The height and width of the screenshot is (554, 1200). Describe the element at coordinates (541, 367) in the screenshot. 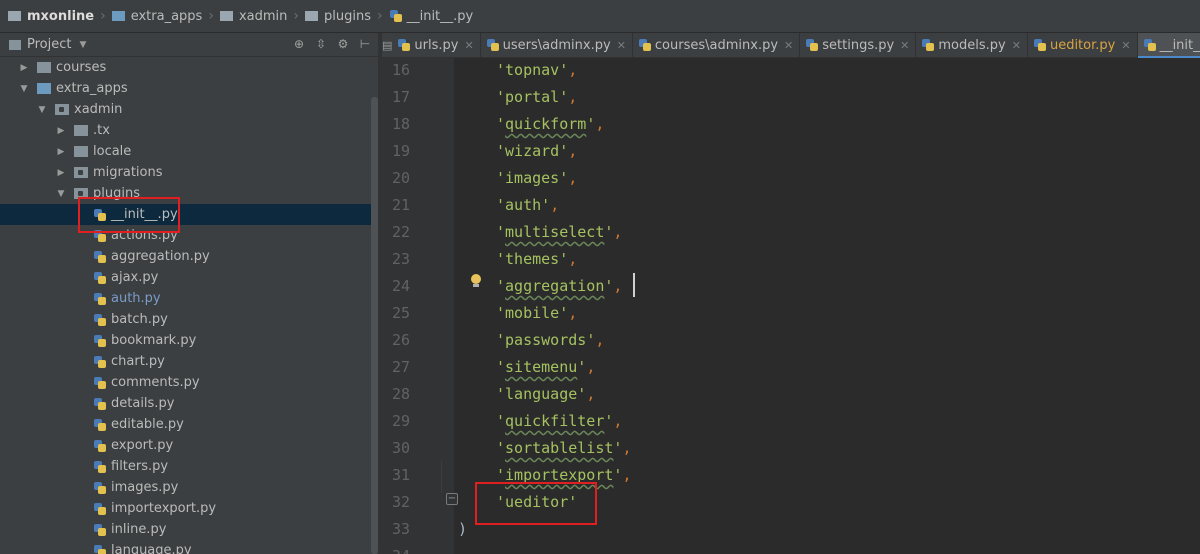

I see `string-literal: sitemenu` at that location.